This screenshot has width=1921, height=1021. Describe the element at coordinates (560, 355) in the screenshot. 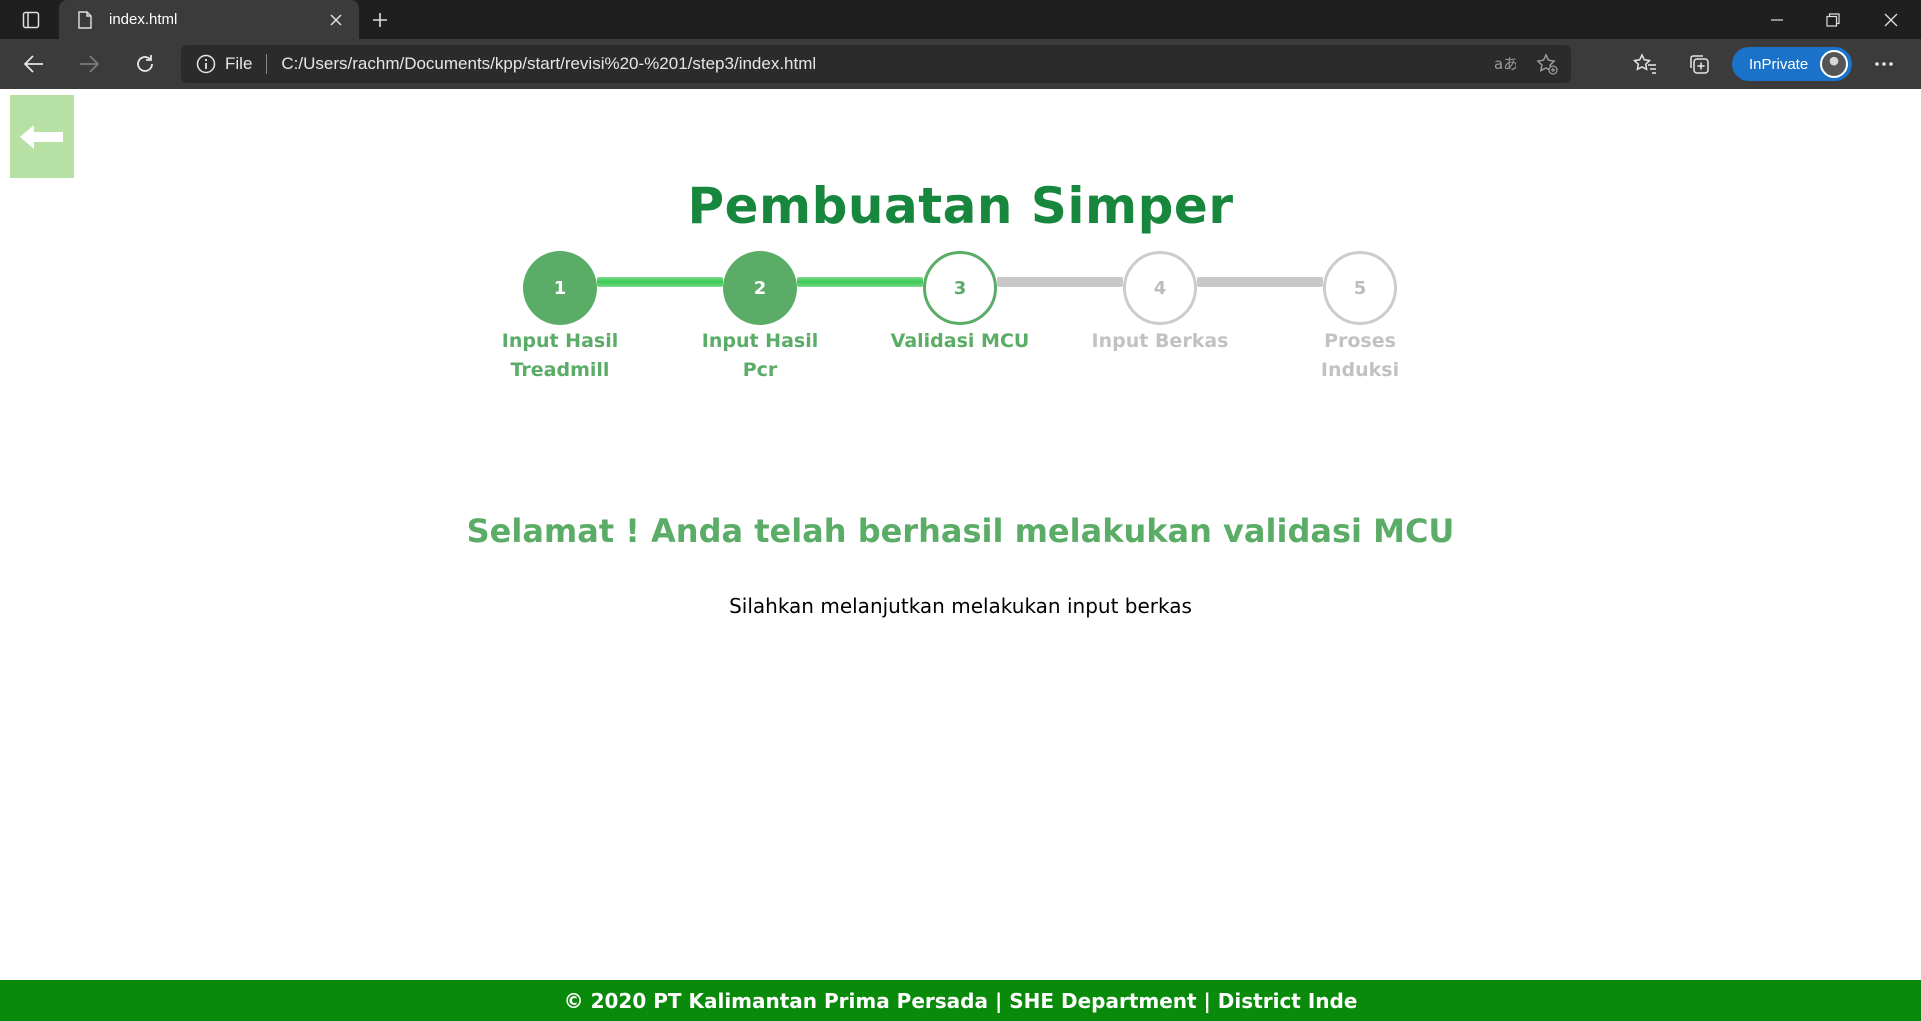

I see `step-label: Input Hasil Treadmill` at that location.